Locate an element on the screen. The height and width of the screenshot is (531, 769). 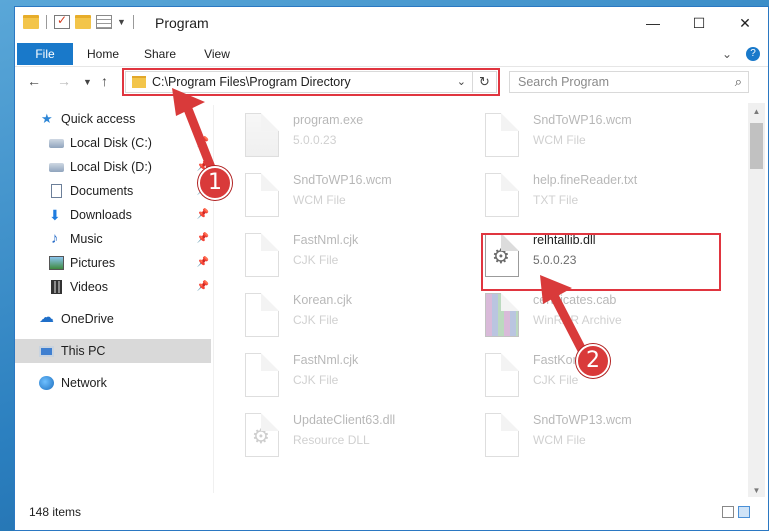
arrow-to-address-bar is located at coordinates (194, 131).